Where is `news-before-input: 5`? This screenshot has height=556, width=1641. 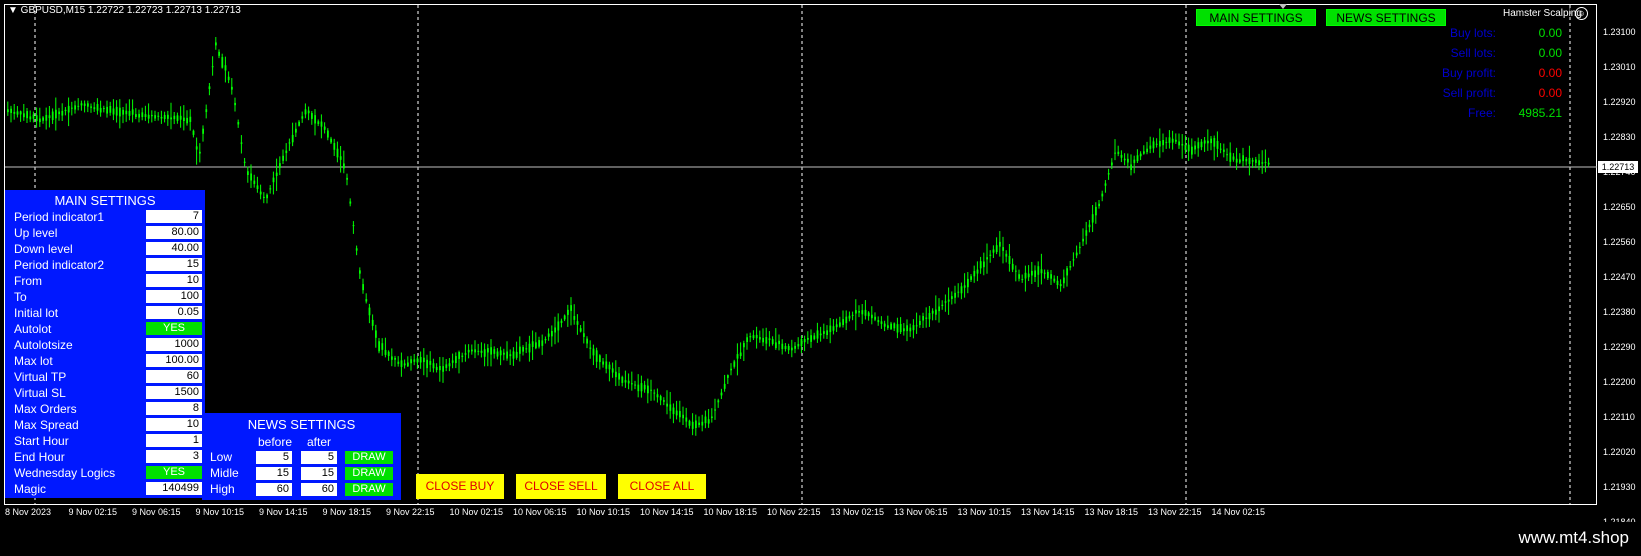
news-before-input: 5 is located at coordinates (274, 457).